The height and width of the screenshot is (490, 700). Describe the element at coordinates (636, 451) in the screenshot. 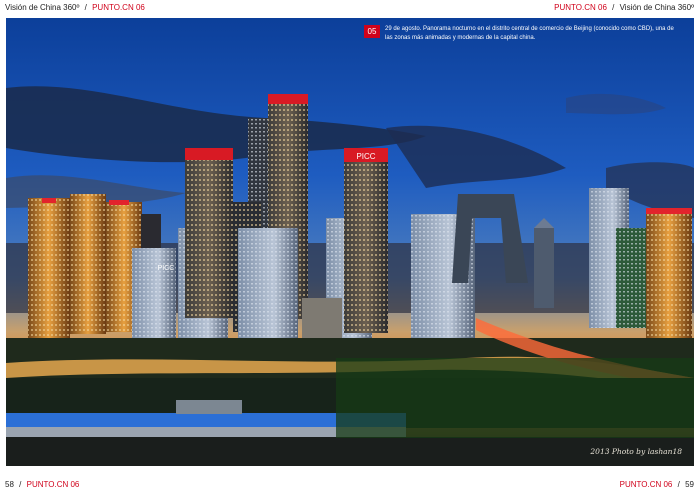

I see `photo-credit: 2013 Photo by lashan18` at that location.